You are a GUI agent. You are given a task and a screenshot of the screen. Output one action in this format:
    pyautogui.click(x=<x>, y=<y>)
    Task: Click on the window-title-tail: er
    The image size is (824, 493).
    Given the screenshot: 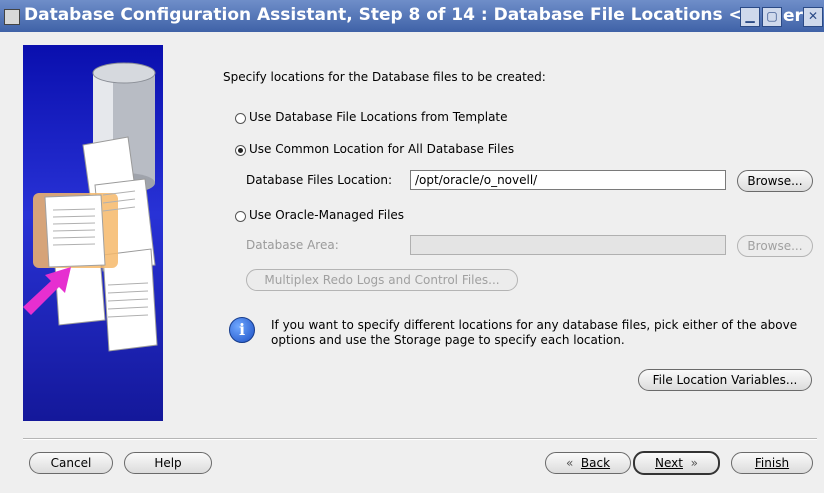 What is the action you would take?
    pyautogui.click(x=793, y=16)
    